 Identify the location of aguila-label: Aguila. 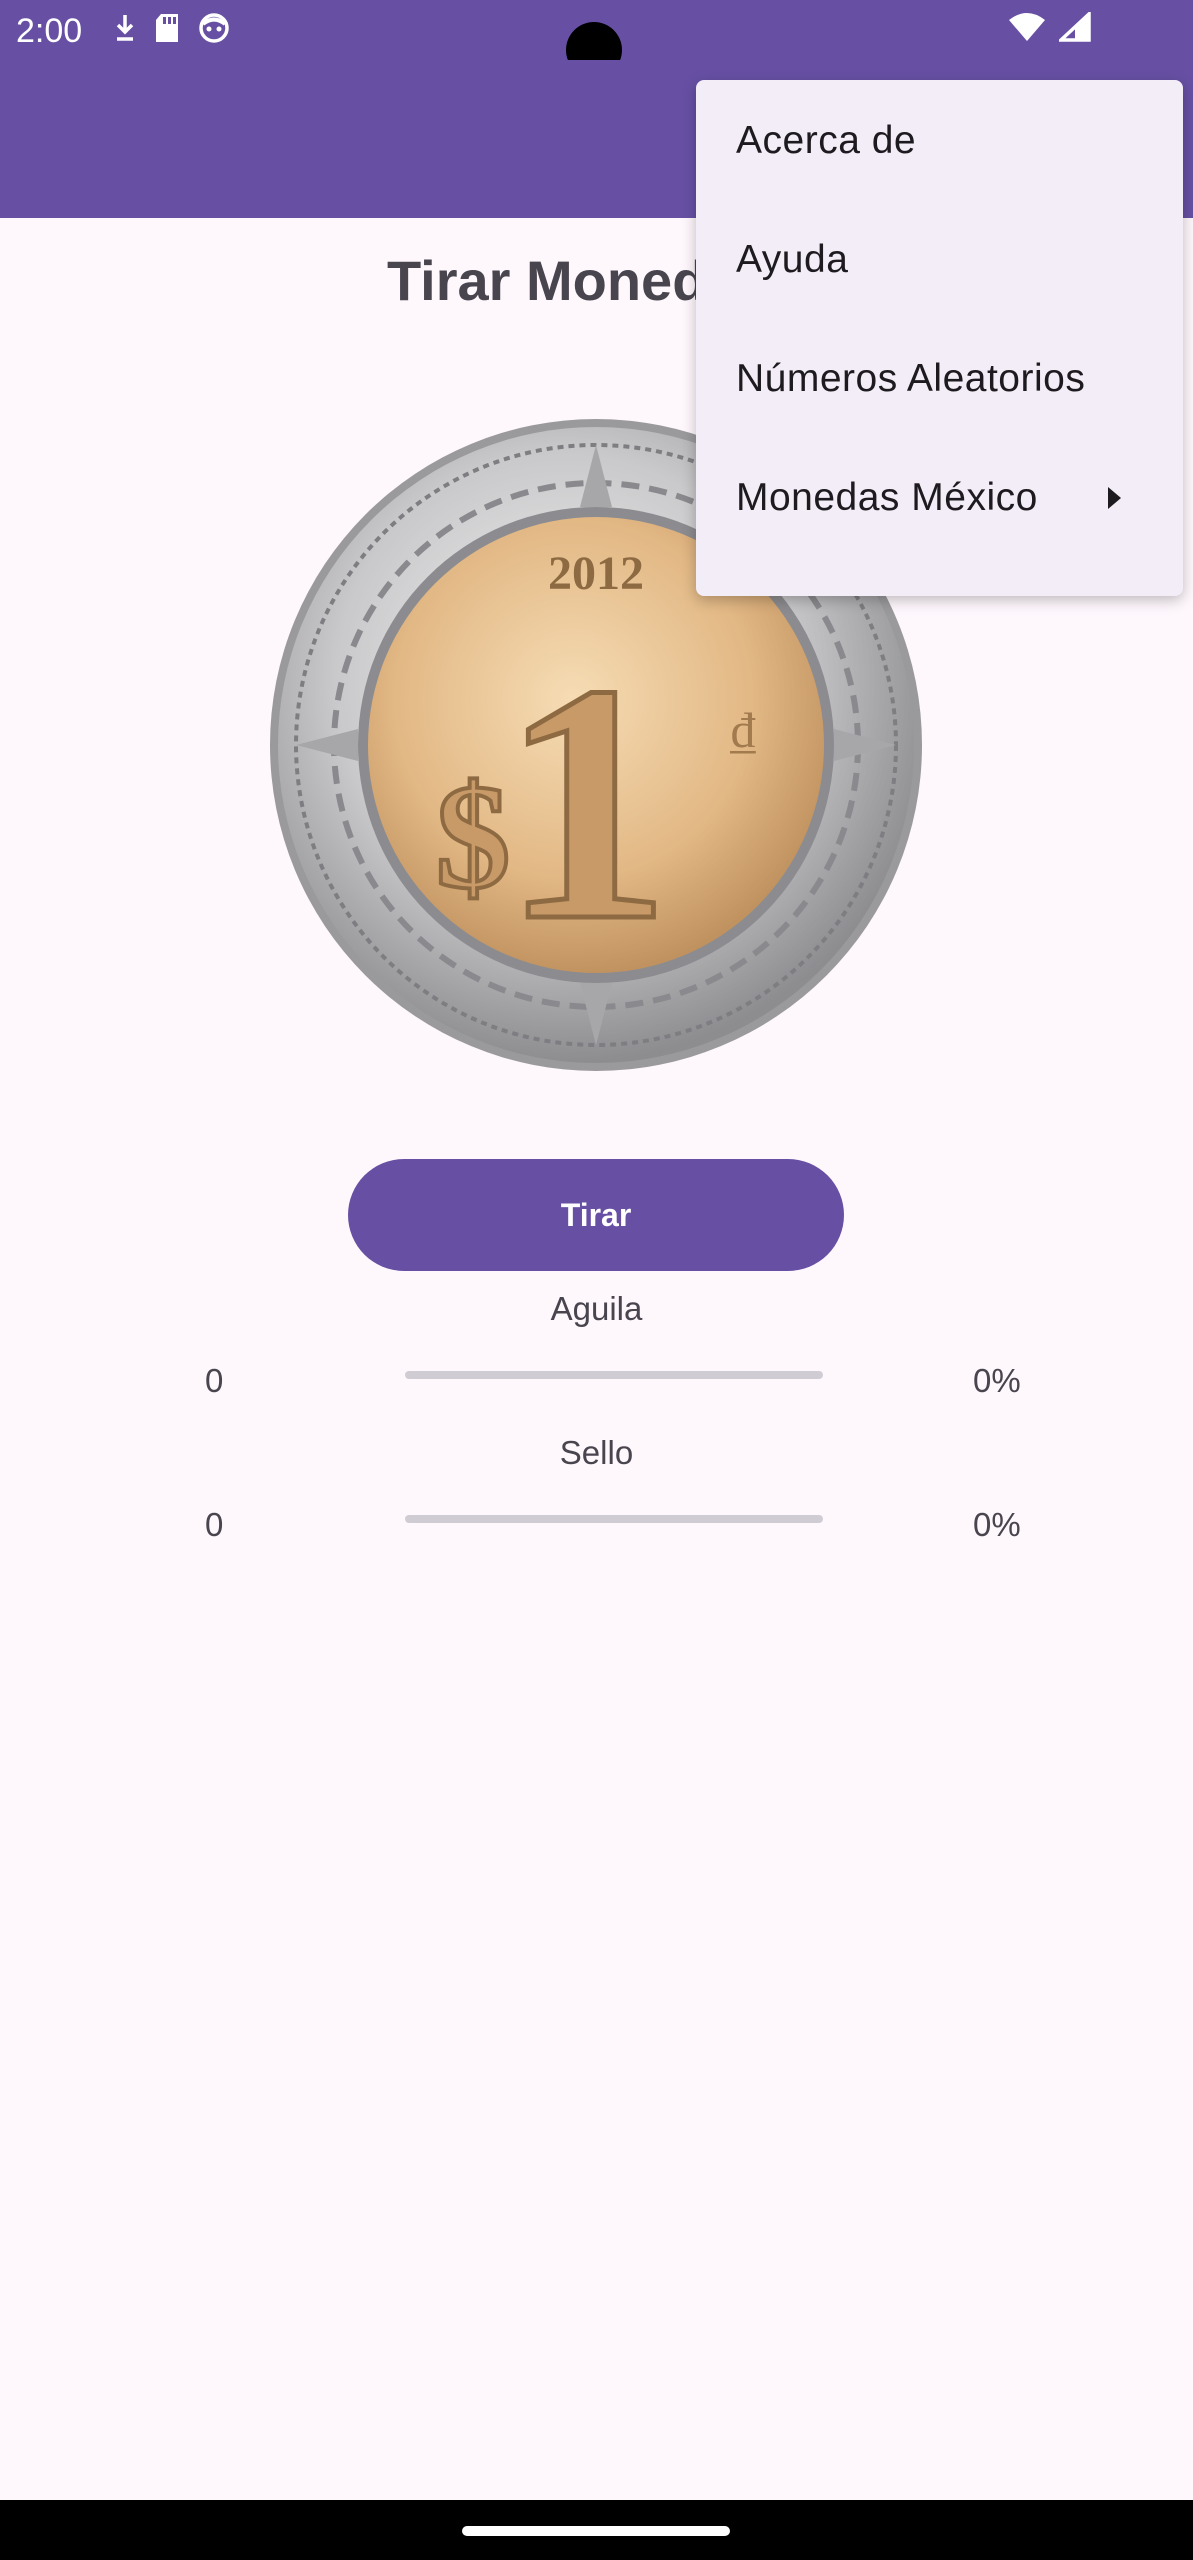
(596, 1308).